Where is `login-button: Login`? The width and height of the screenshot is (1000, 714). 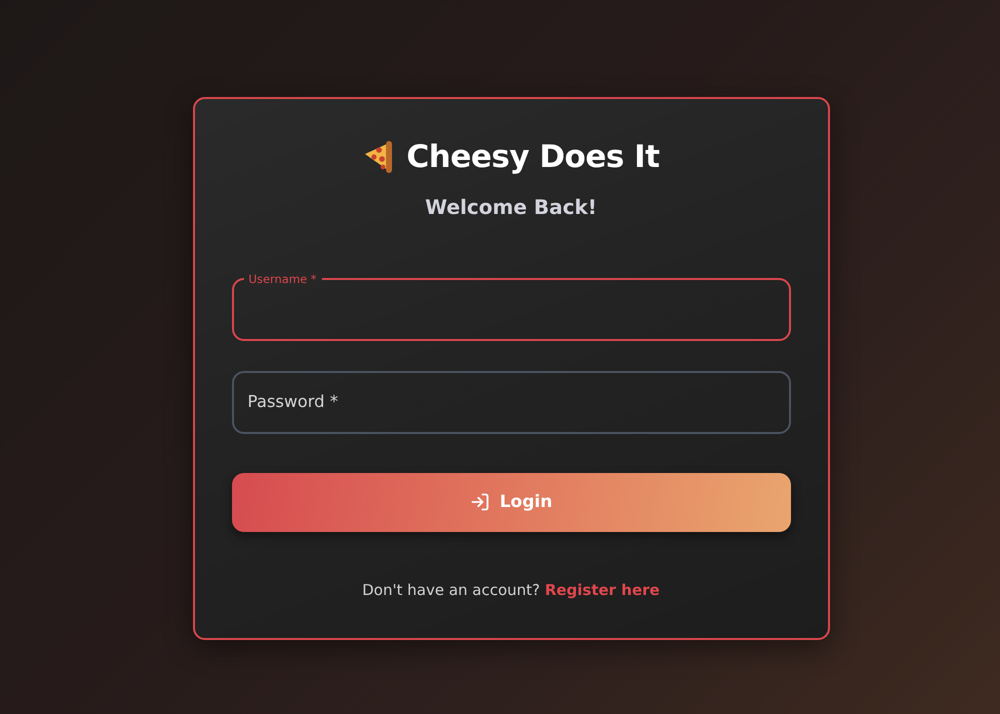
login-button: Login is located at coordinates (511, 502).